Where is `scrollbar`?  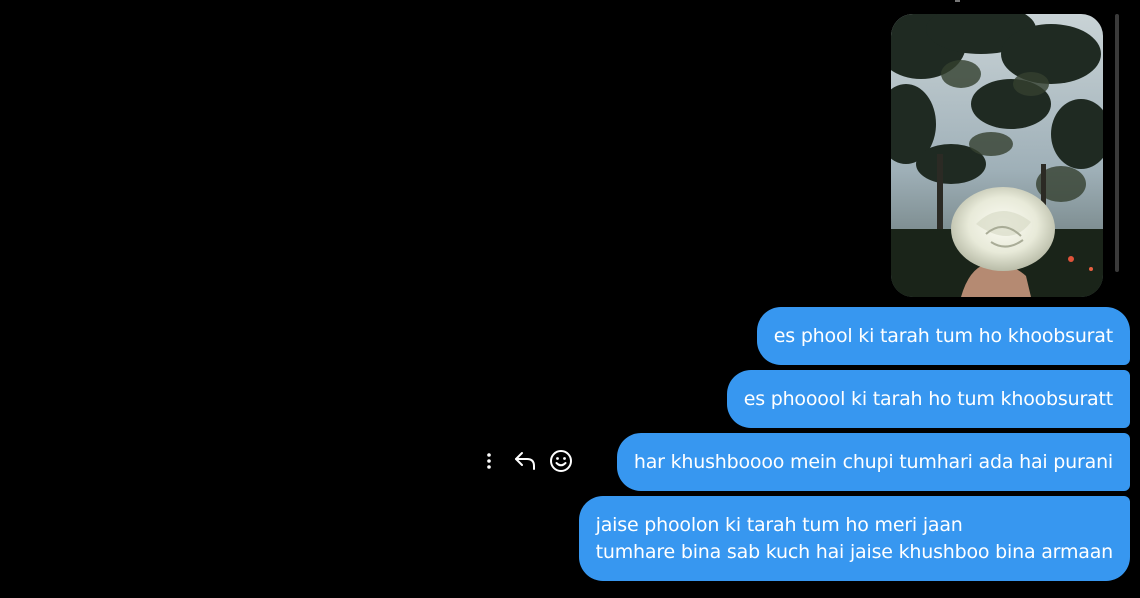
scrollbar is located at coordinates (1117, 143).